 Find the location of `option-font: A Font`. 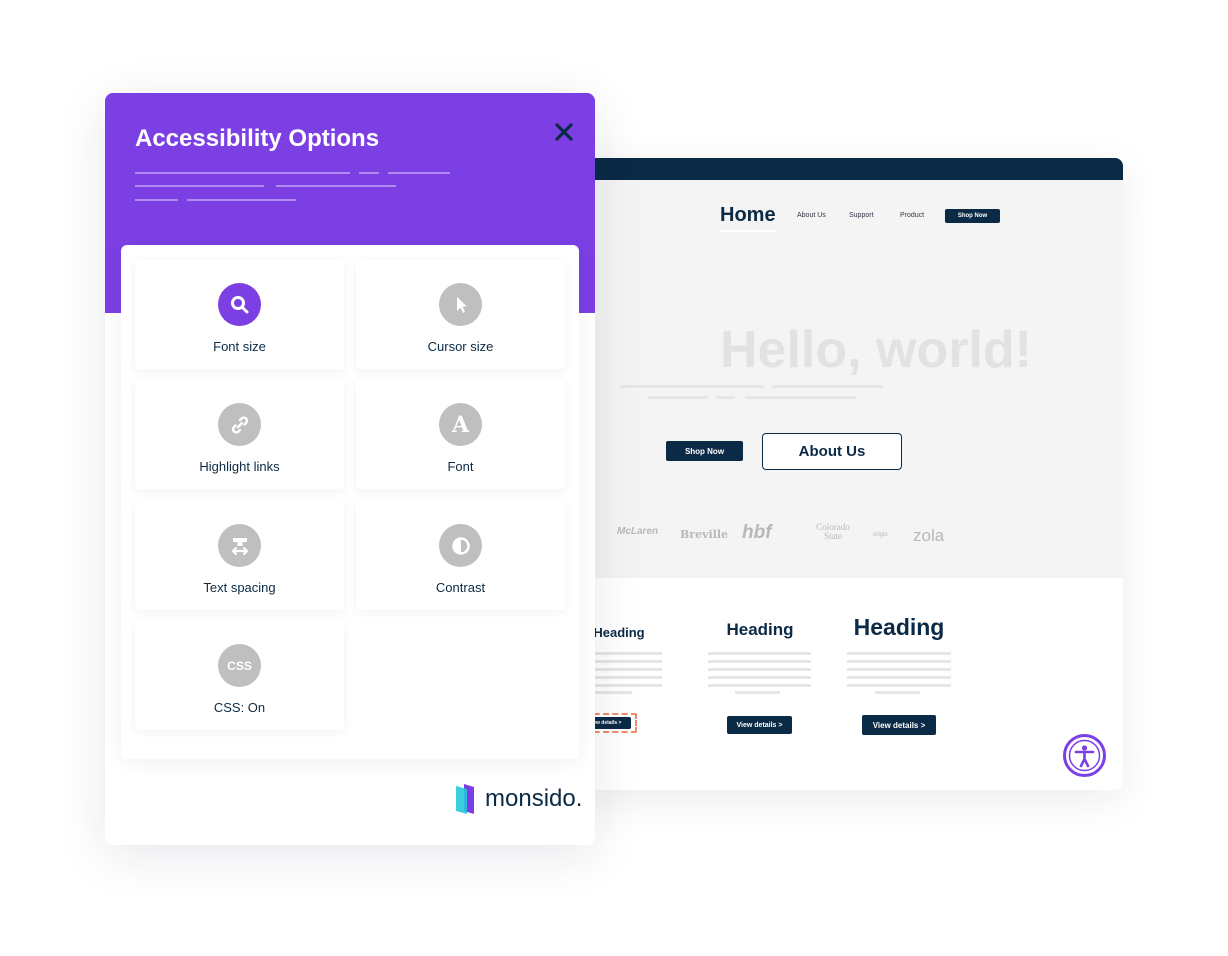

option-font: A Font is located at coordinates (460, 434).